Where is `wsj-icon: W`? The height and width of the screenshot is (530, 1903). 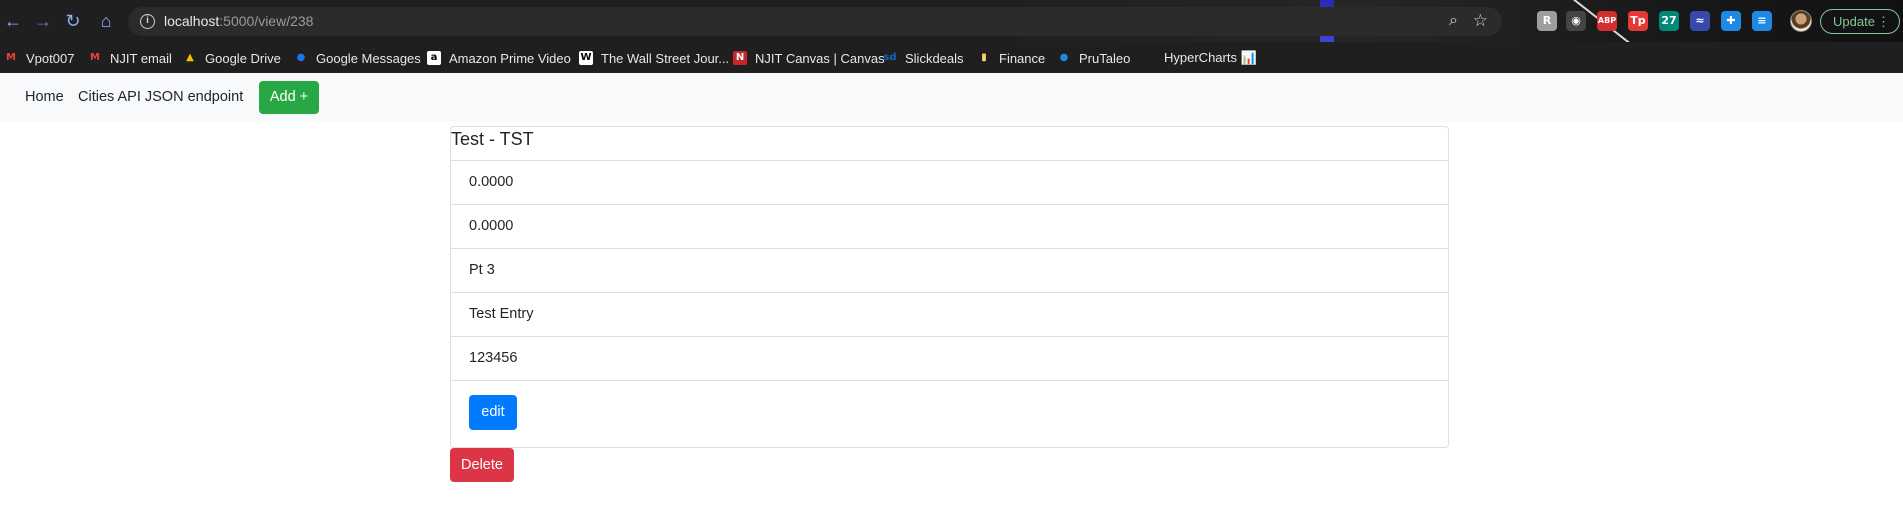
wsj-icon: W is located at coordinates (586, 58).